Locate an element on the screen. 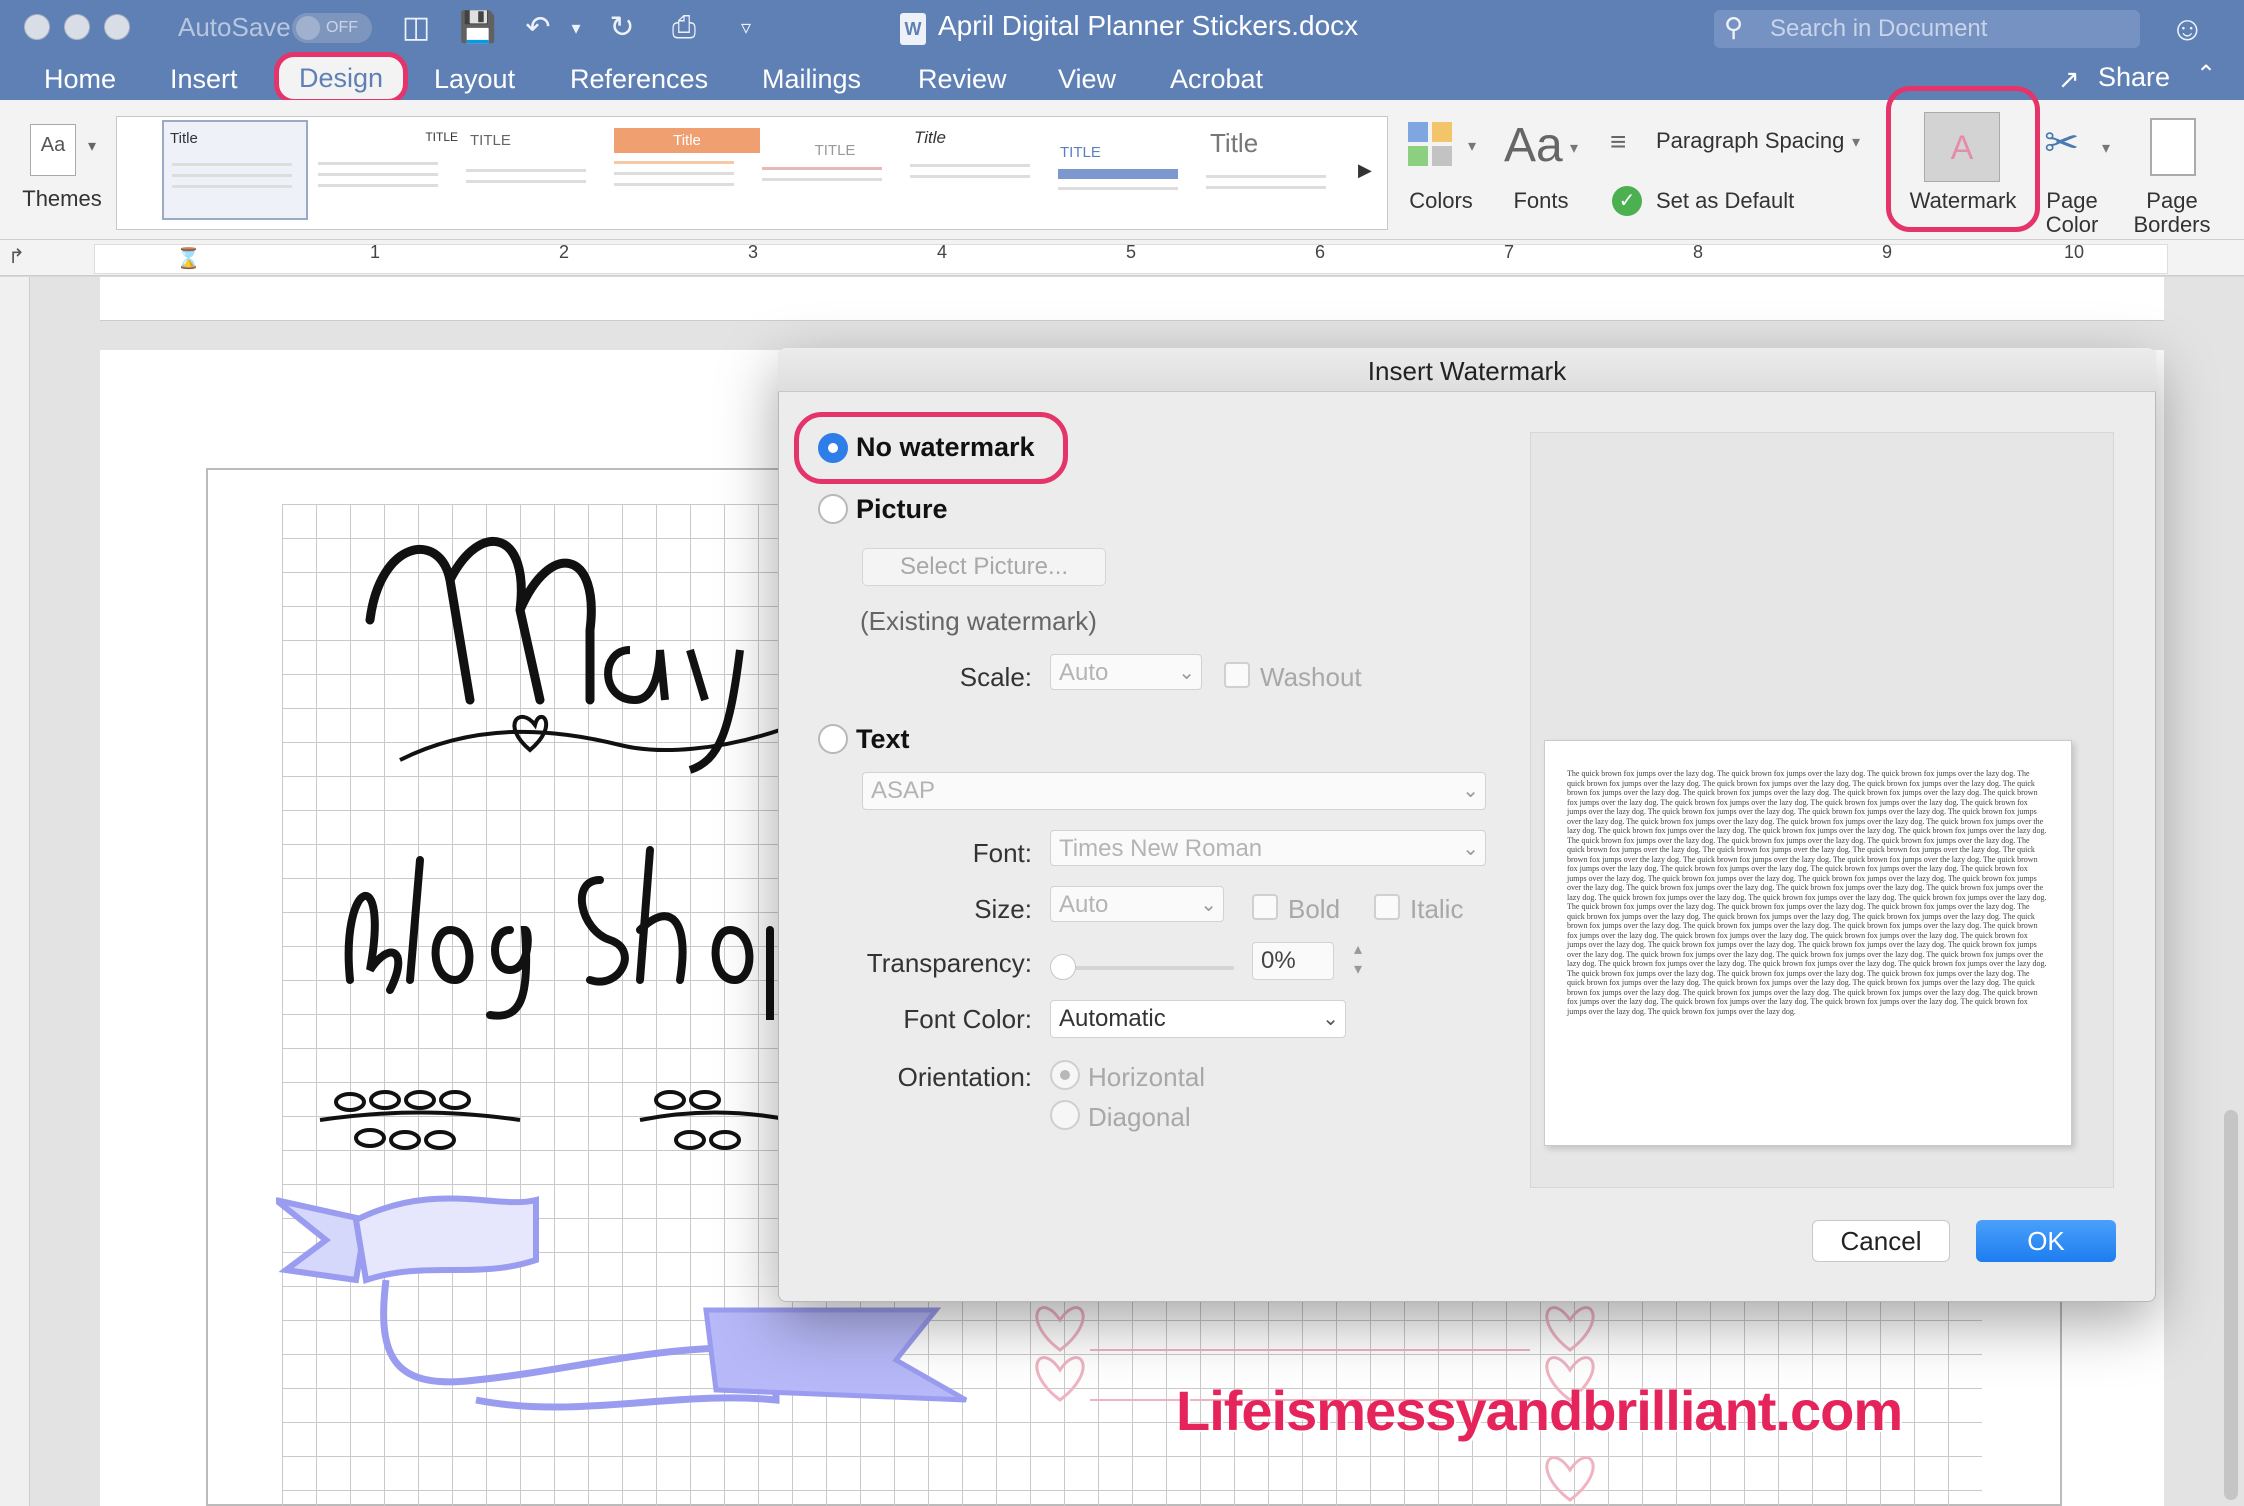 Image resolution: width=2244 pixels, height=1506 pixels. minimize-window-button is located at coordinates (77, 27).